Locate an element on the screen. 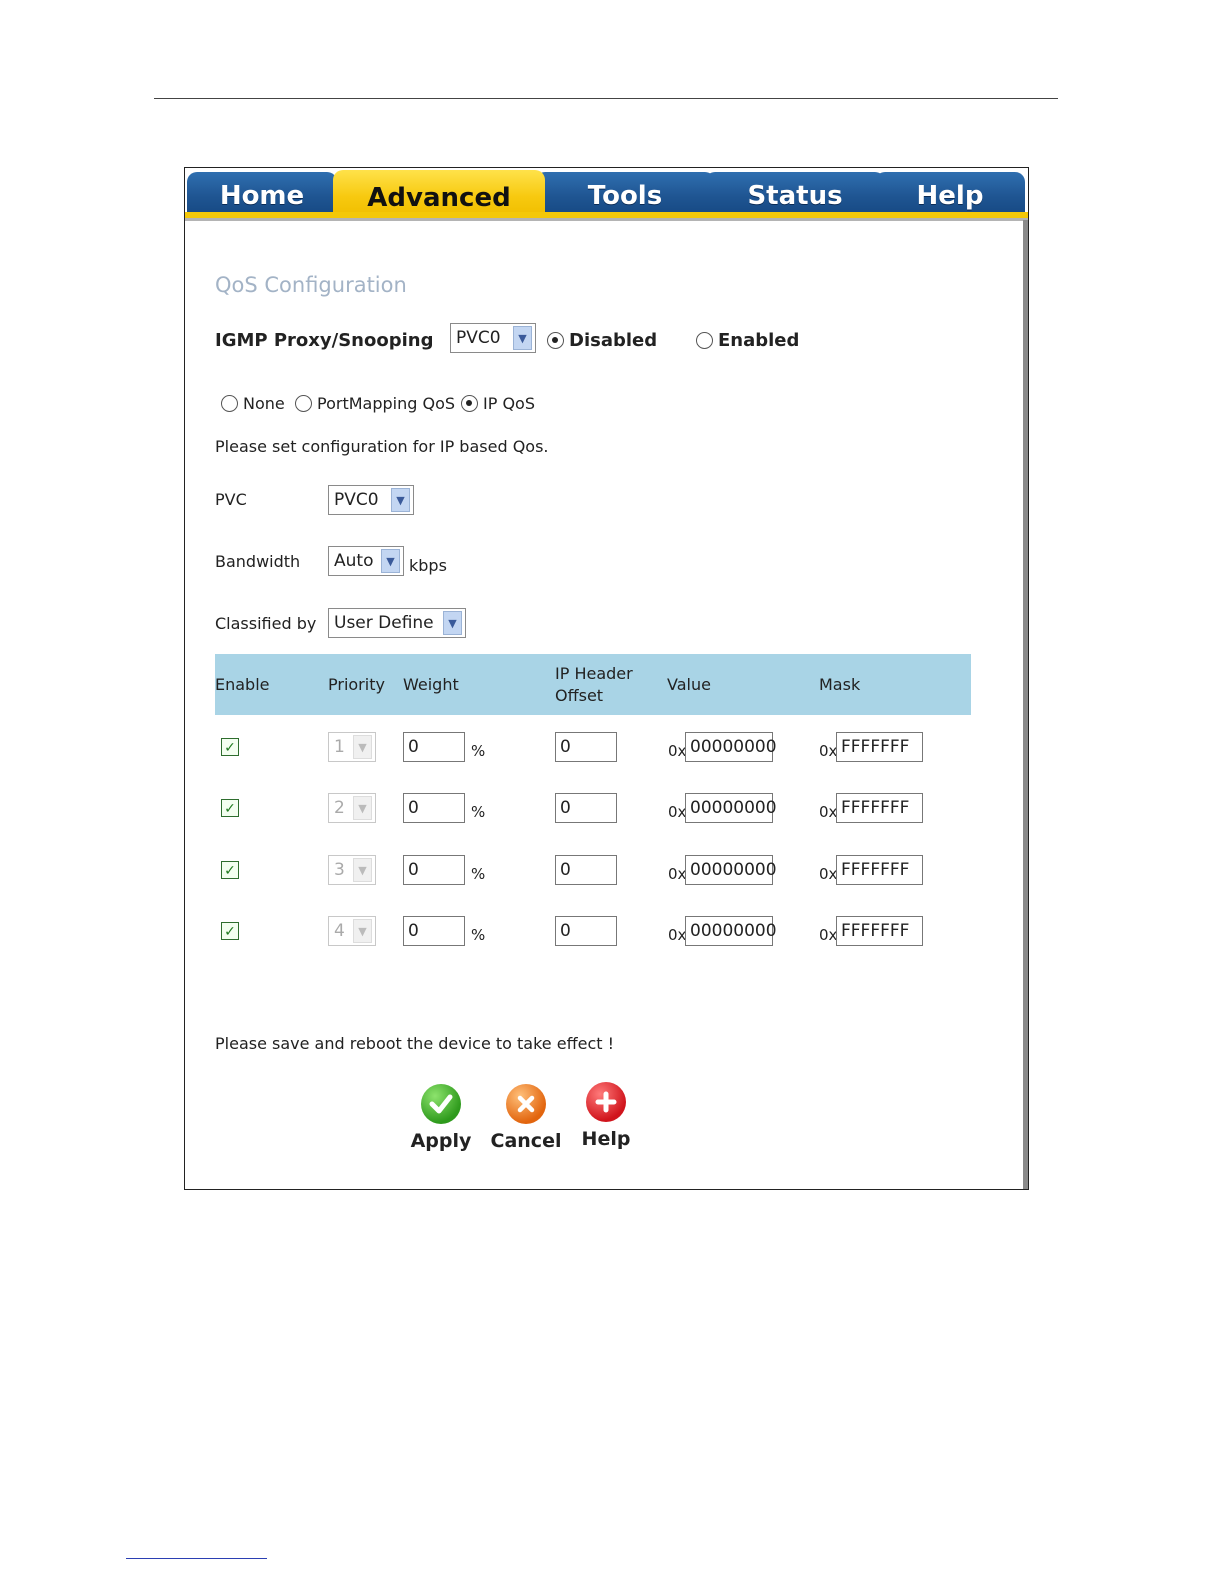  qos-ip-radio is located at coordinates (469, 403).